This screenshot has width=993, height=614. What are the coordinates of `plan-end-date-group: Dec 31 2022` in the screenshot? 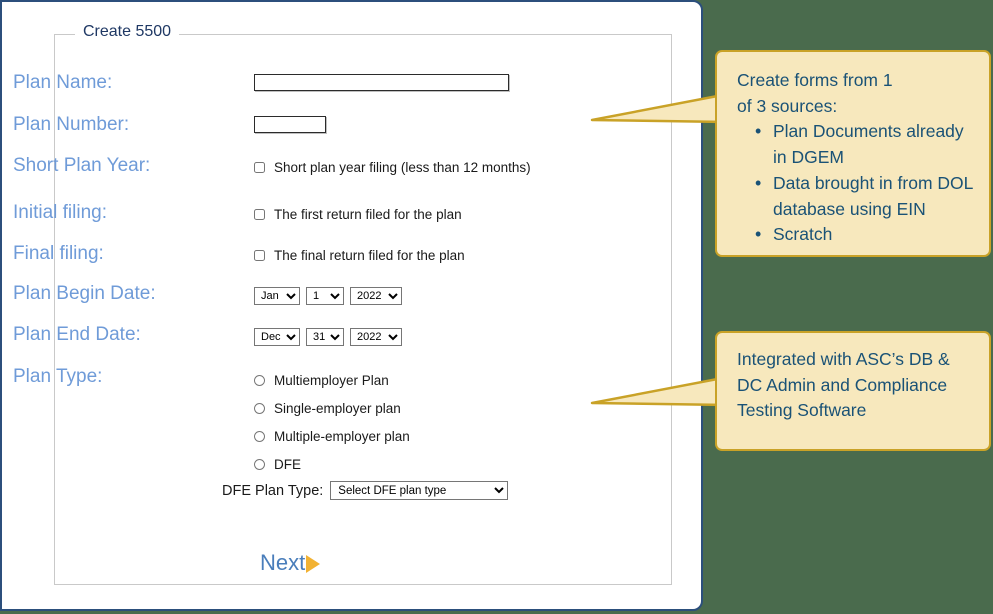 It's located at (328, 337).